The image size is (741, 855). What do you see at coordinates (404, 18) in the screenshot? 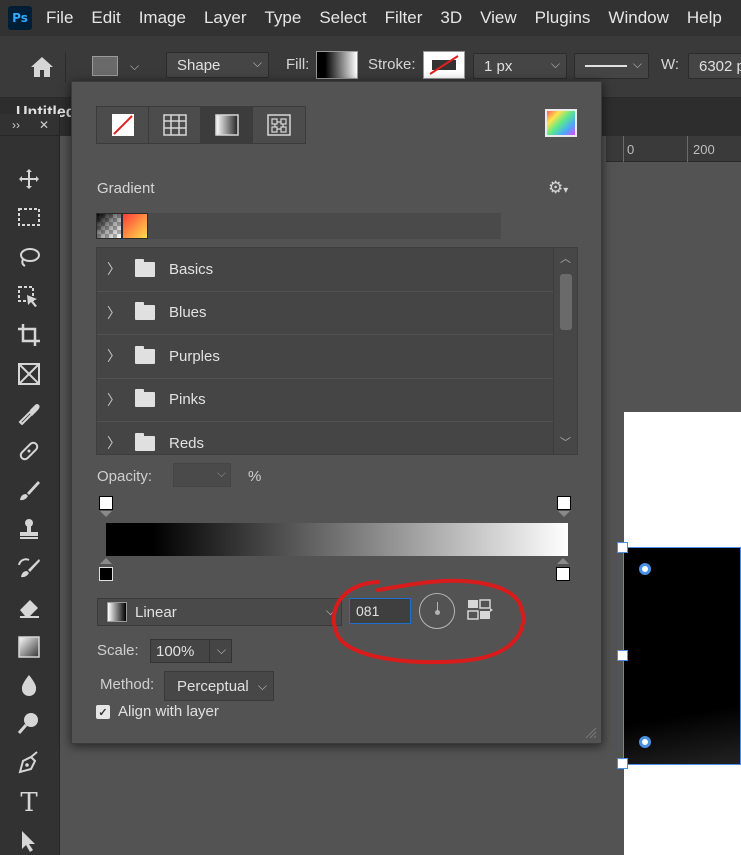
I see `menu-filter: Filter` at bounding box center [404, 18].